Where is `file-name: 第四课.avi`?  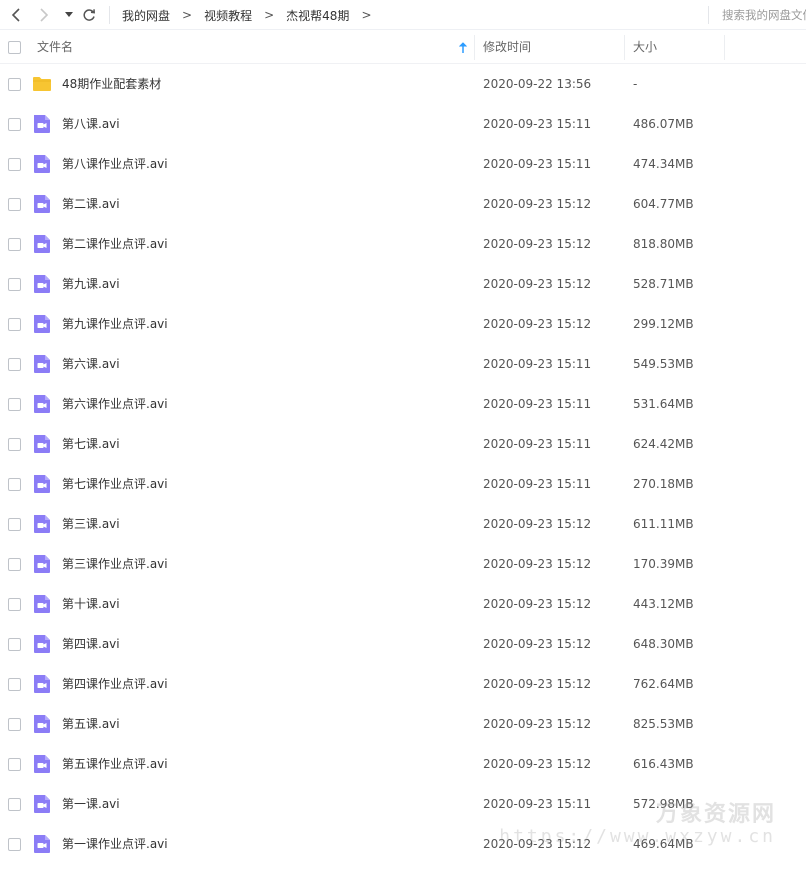 file-name: 第四课.avi is located at coordinates (91, 644).